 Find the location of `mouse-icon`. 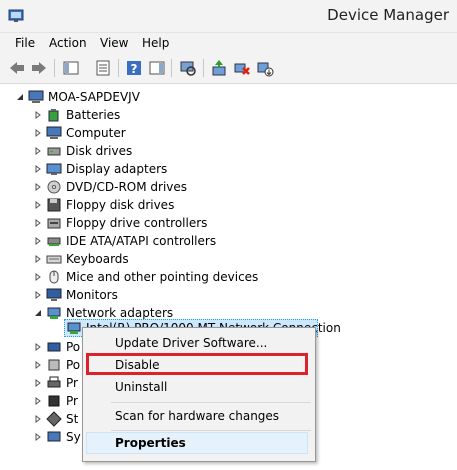

mouse-icon is located at coordinates (54, 277).